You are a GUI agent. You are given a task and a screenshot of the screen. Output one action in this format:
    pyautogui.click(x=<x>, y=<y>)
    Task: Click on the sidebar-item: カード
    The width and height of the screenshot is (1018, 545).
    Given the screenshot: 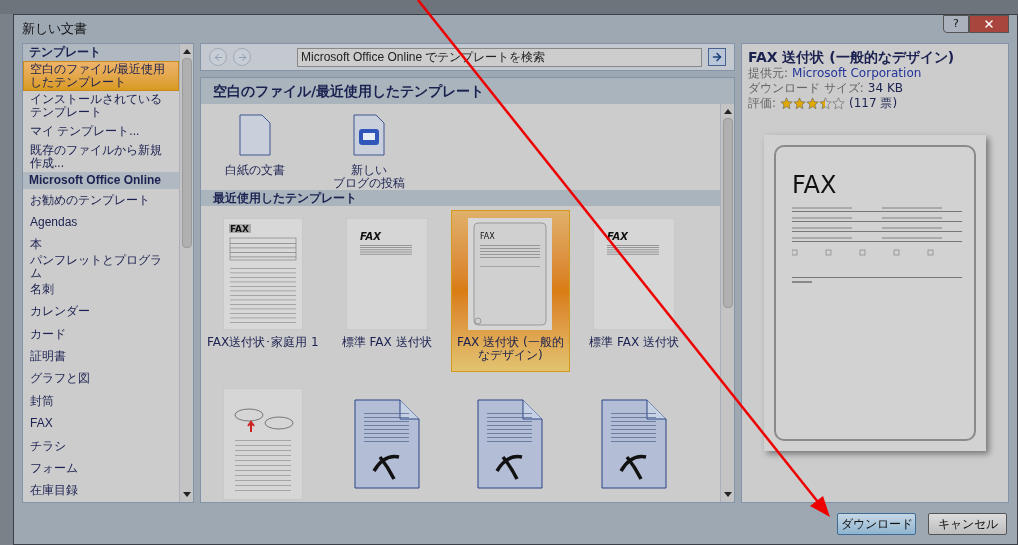 What is the action you would take?
    pyautogui.click(x=101, y=334)
    